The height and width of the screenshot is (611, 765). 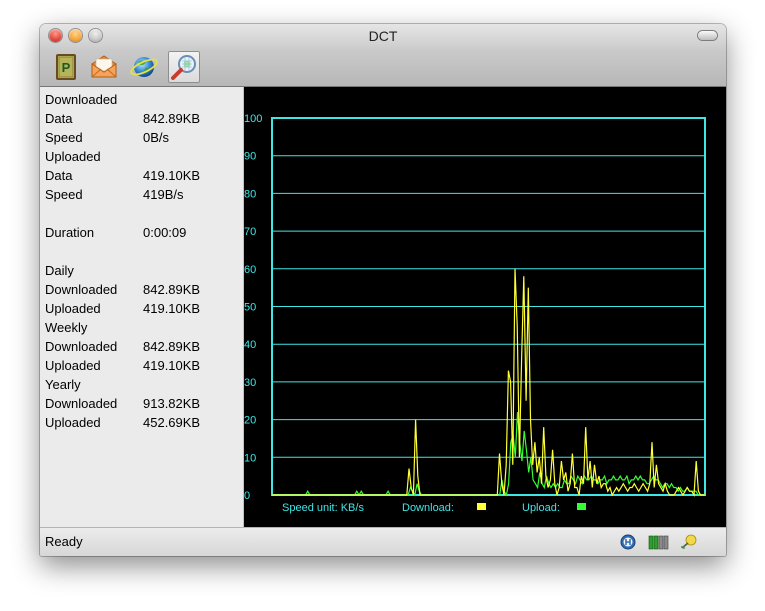 I want to click on daily-uploaded-value: 419.10KB, so click(x=172, y=308).